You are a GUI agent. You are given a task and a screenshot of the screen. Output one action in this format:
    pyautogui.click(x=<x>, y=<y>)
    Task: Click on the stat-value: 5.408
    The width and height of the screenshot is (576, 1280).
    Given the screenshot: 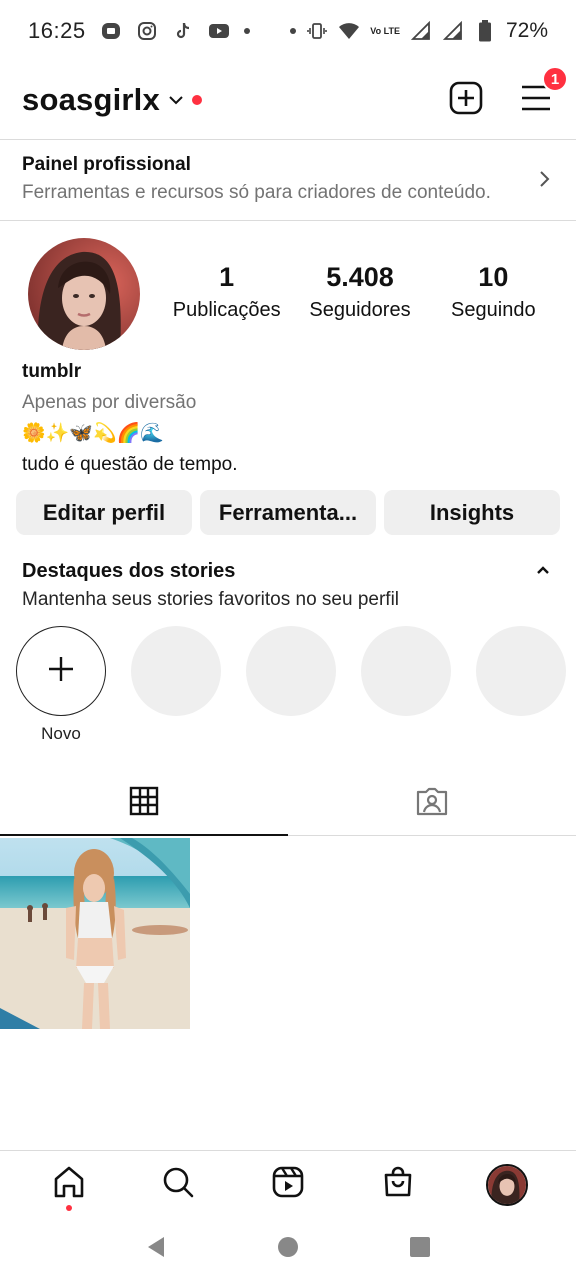 What is the action you would take?
    pyautogui.click(x=360, y=277)
    